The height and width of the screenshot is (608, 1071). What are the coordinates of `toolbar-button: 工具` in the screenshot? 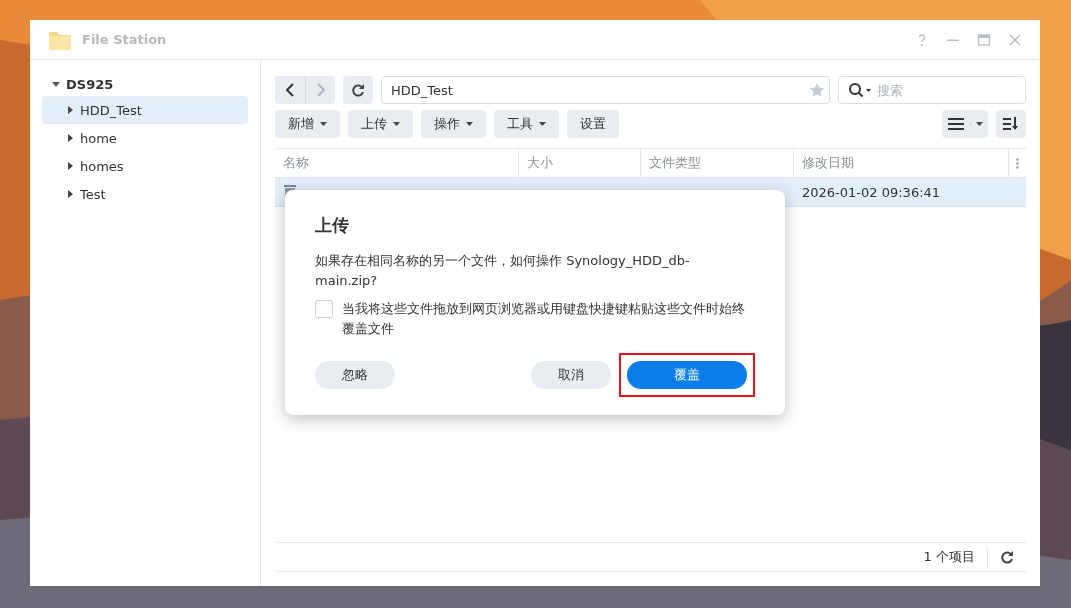 It's located at (526, 124).